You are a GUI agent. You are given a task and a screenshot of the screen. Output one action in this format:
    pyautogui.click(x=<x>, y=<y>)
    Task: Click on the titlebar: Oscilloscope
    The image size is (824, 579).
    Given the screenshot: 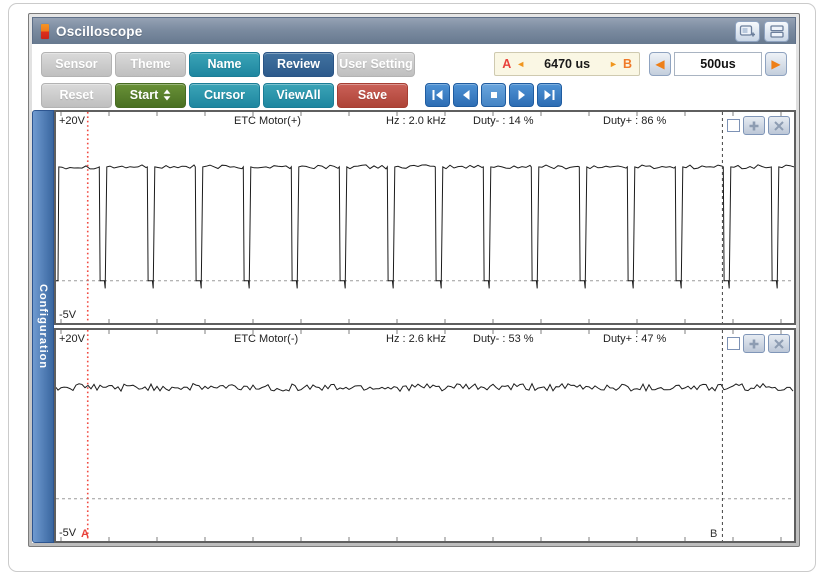 What is the action you would take?
    pyautogui.click(x=414, y=30)
    